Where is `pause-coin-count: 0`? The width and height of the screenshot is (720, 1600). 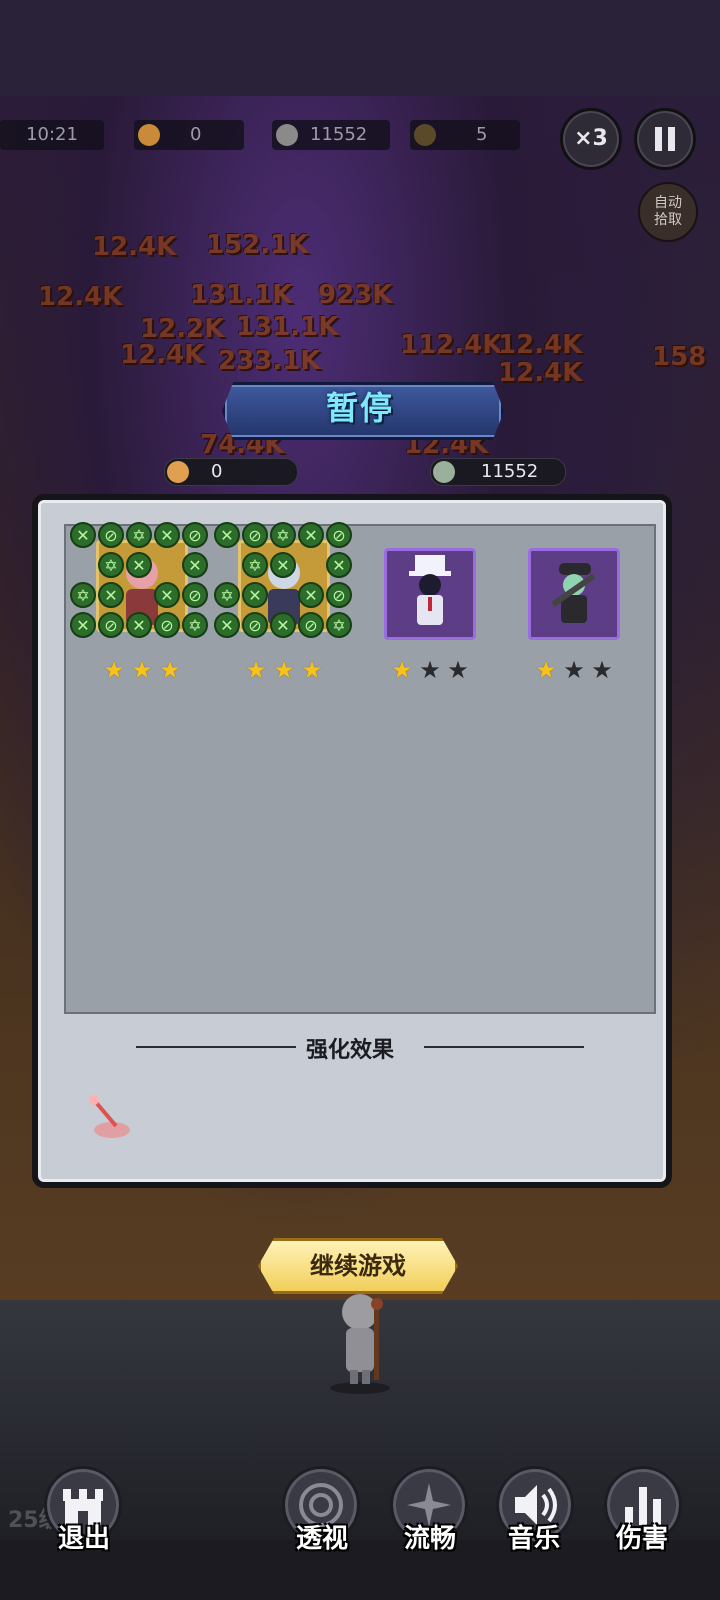
pause-coin-count: 0 is located at coordinates (217, 471).